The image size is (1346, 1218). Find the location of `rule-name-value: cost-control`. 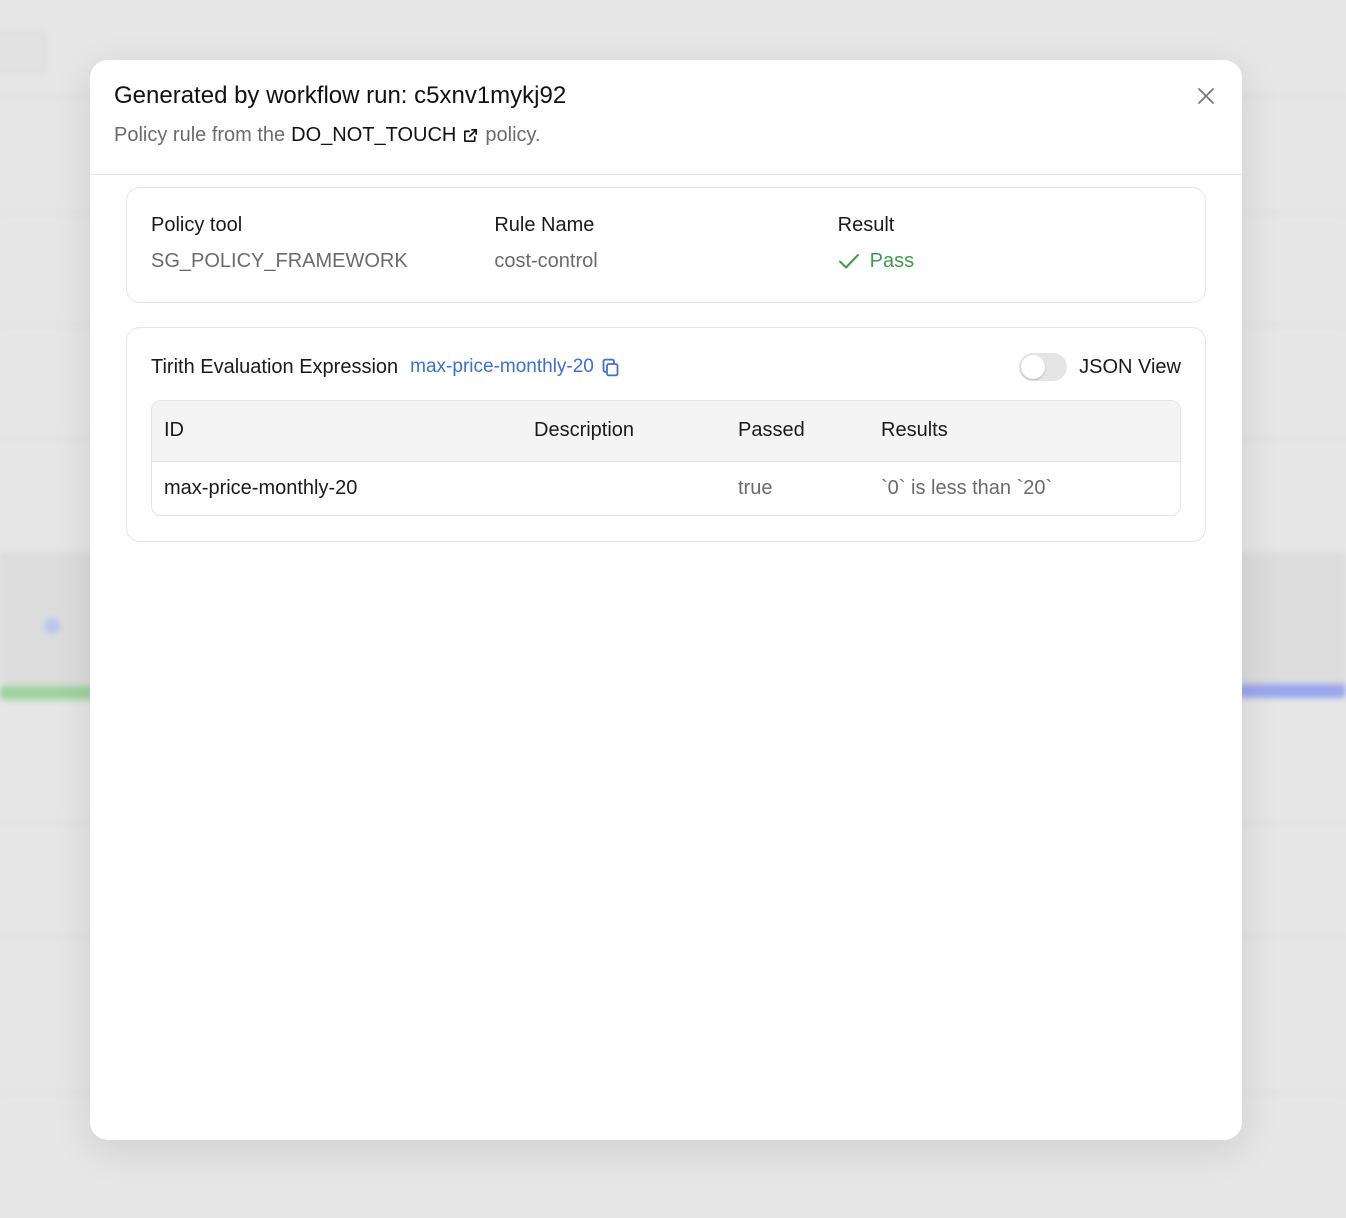

rule-name-value: cost-control is located at coordinates (546, 261).